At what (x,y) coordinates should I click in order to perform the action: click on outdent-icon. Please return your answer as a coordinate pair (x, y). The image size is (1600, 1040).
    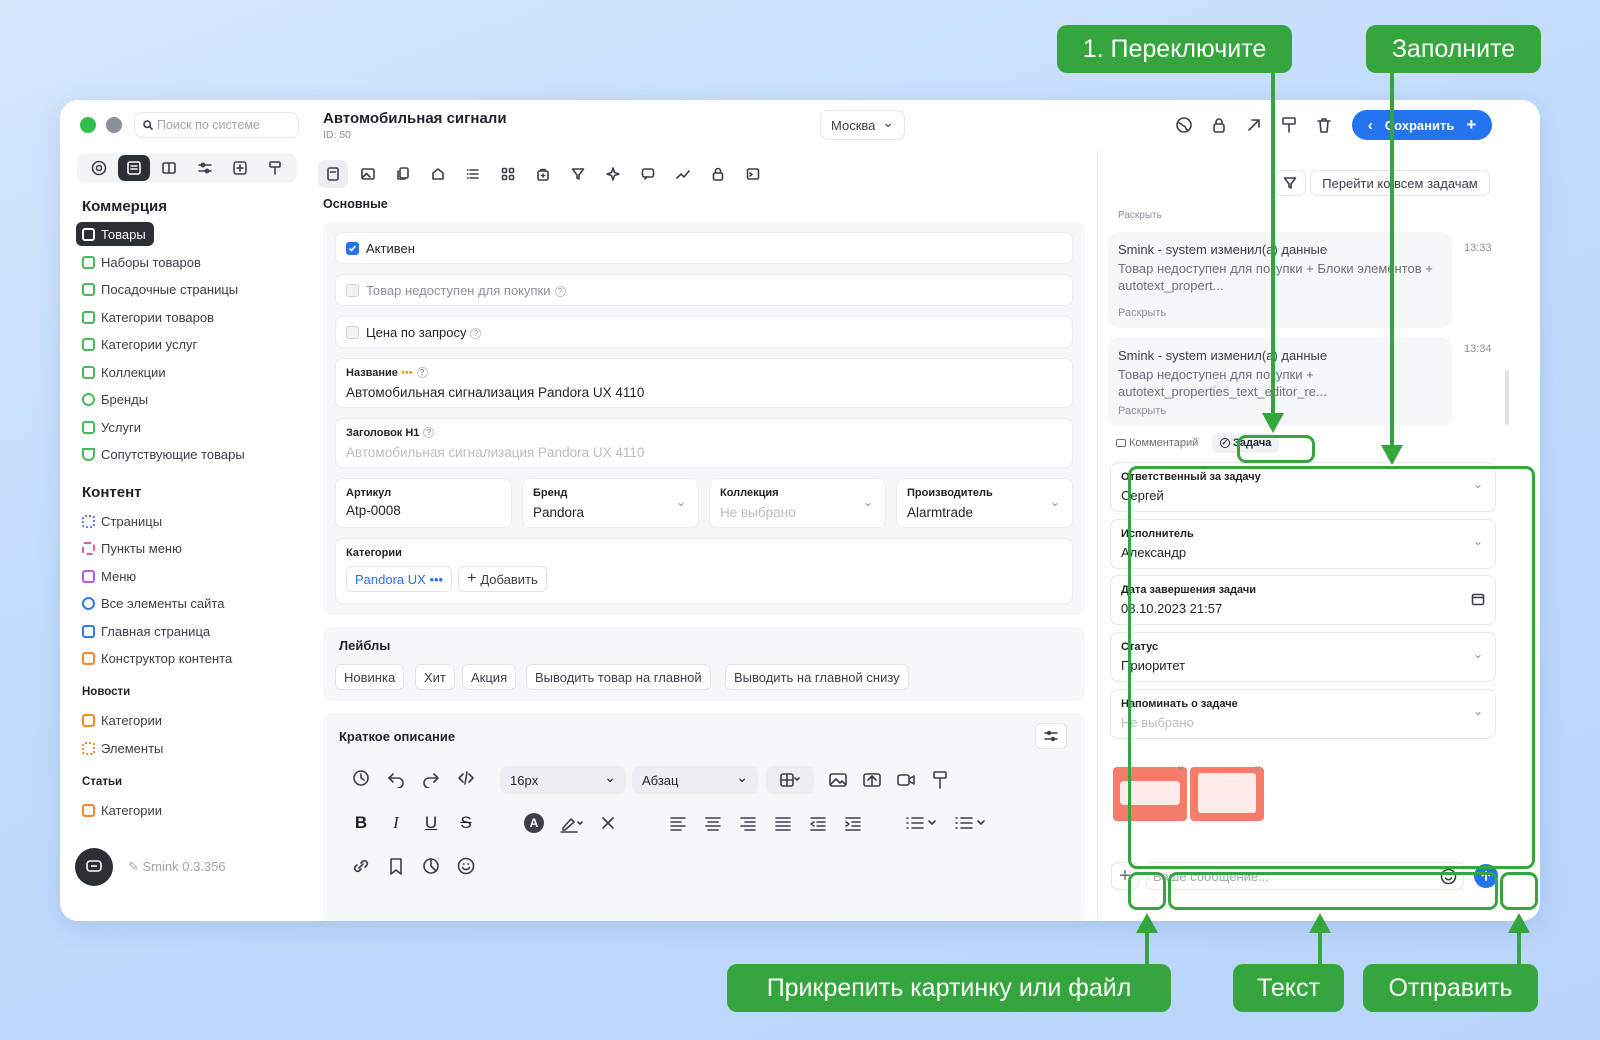
    Looking at the image, I should click on (818, 823).